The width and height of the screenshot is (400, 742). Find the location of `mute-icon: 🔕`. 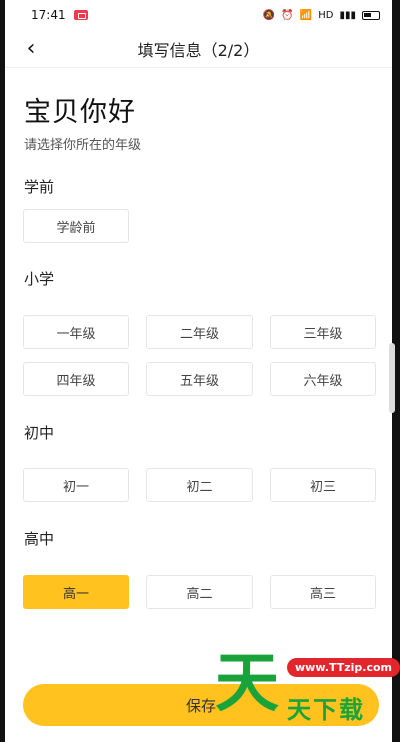

mute-icon: 🔕 is located at coordinates (269, 15).